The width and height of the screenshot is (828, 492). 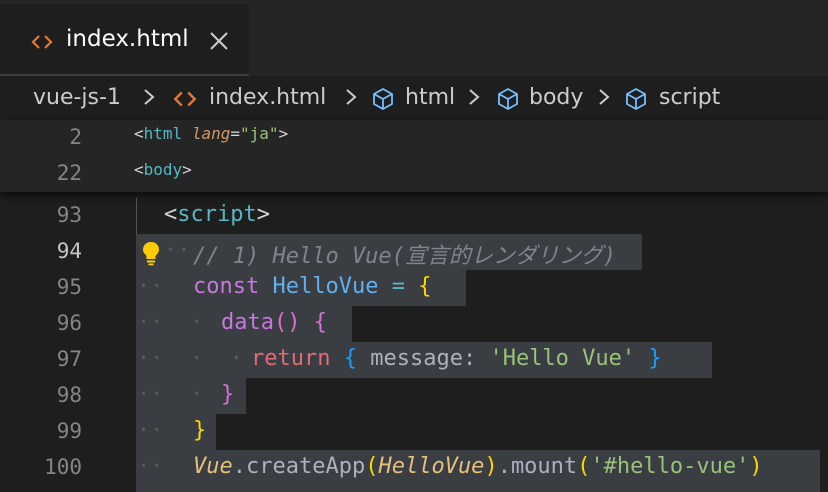 I want to click on token: Vue, so click(x=213, y=466).